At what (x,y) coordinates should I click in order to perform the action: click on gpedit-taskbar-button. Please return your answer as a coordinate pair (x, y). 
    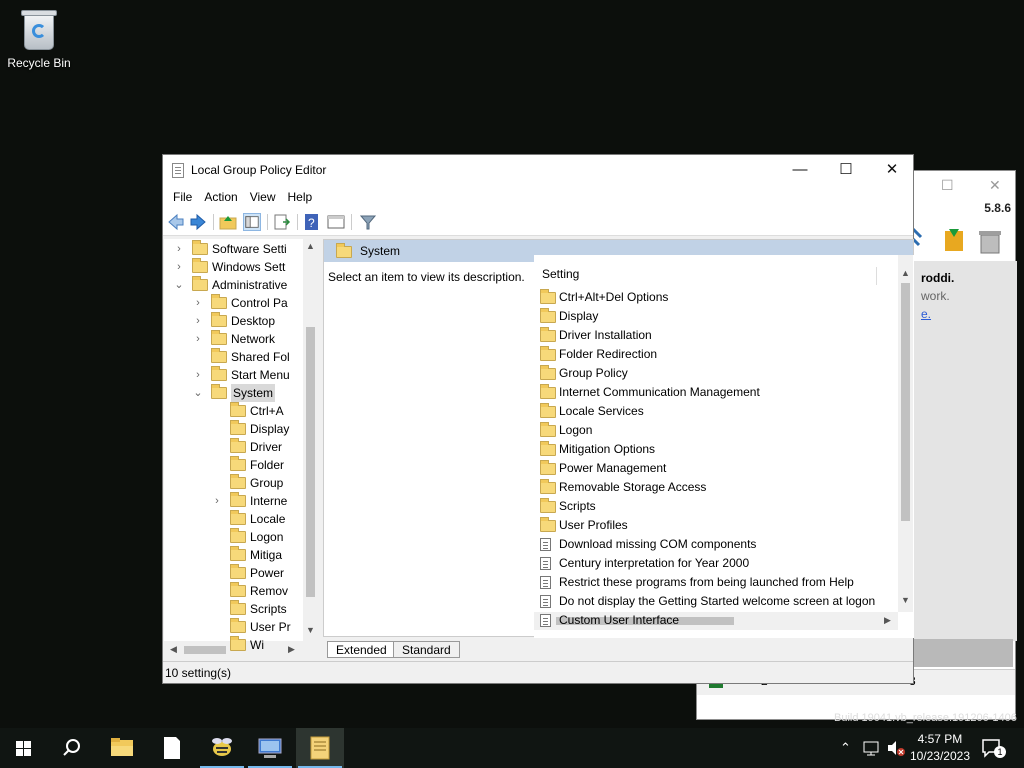
    Looking at the image, I should click on (320, 748).